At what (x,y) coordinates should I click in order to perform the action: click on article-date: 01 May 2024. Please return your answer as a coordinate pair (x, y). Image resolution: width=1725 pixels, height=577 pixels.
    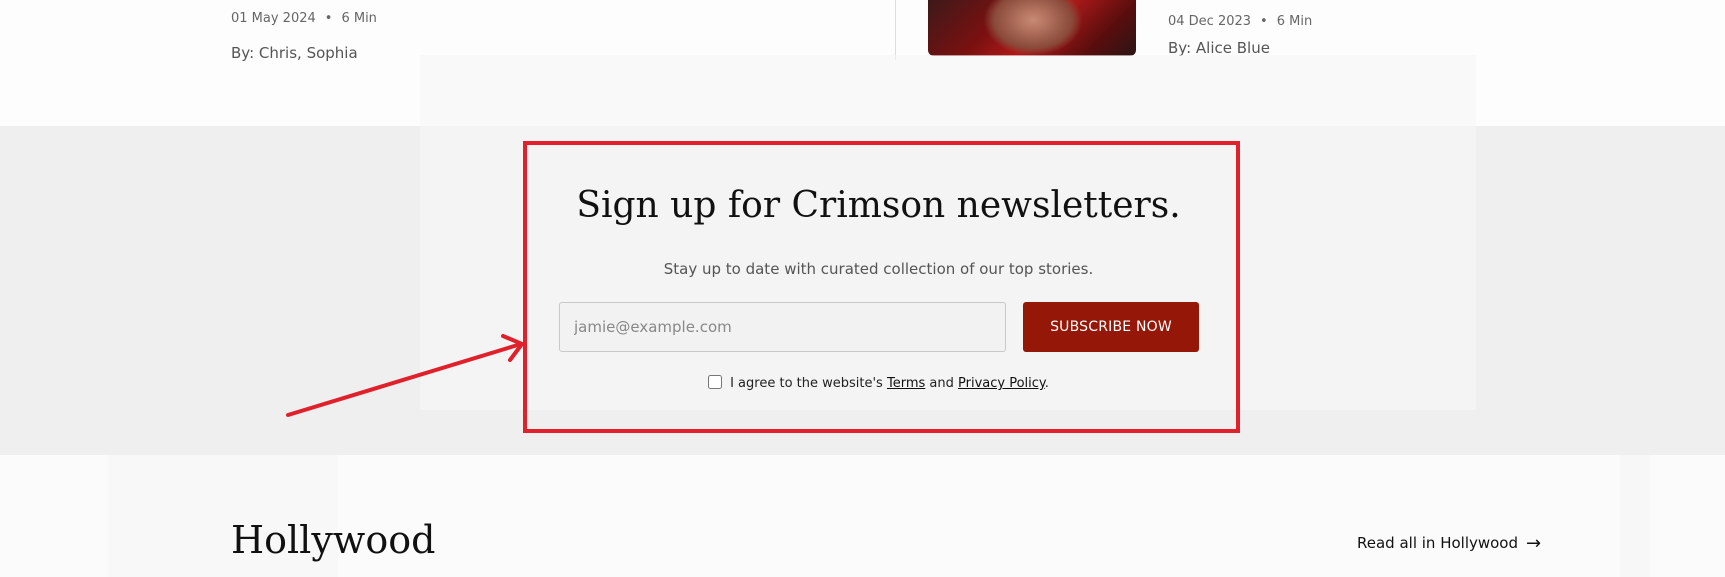
    Looking at the image, I should click on (273, 18).